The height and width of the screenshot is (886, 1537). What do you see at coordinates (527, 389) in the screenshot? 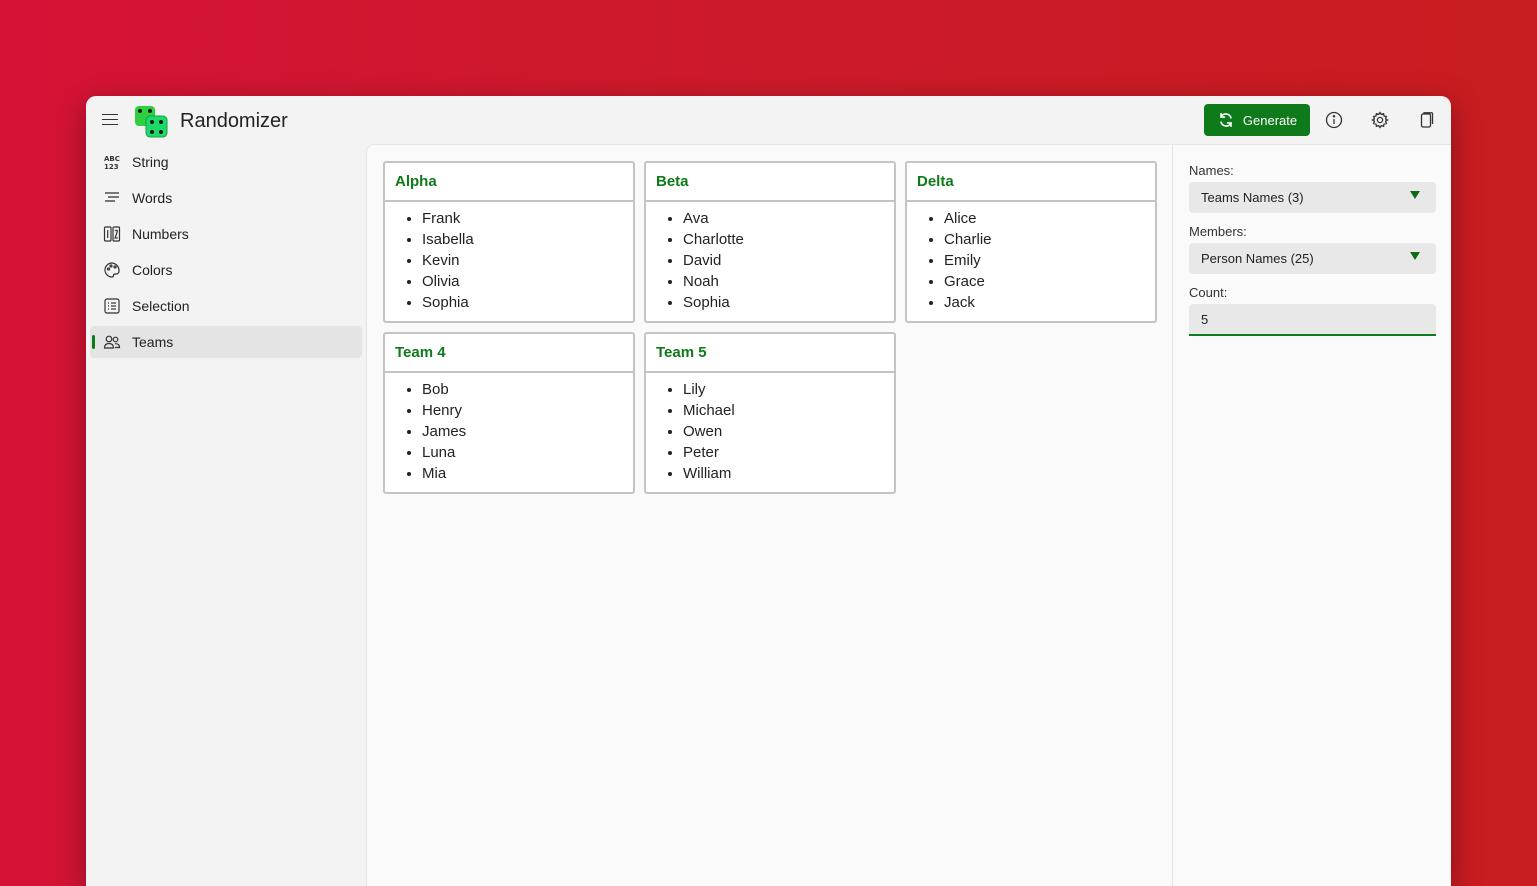
I see `list-item: Bob` at bounding box center [527, 389].